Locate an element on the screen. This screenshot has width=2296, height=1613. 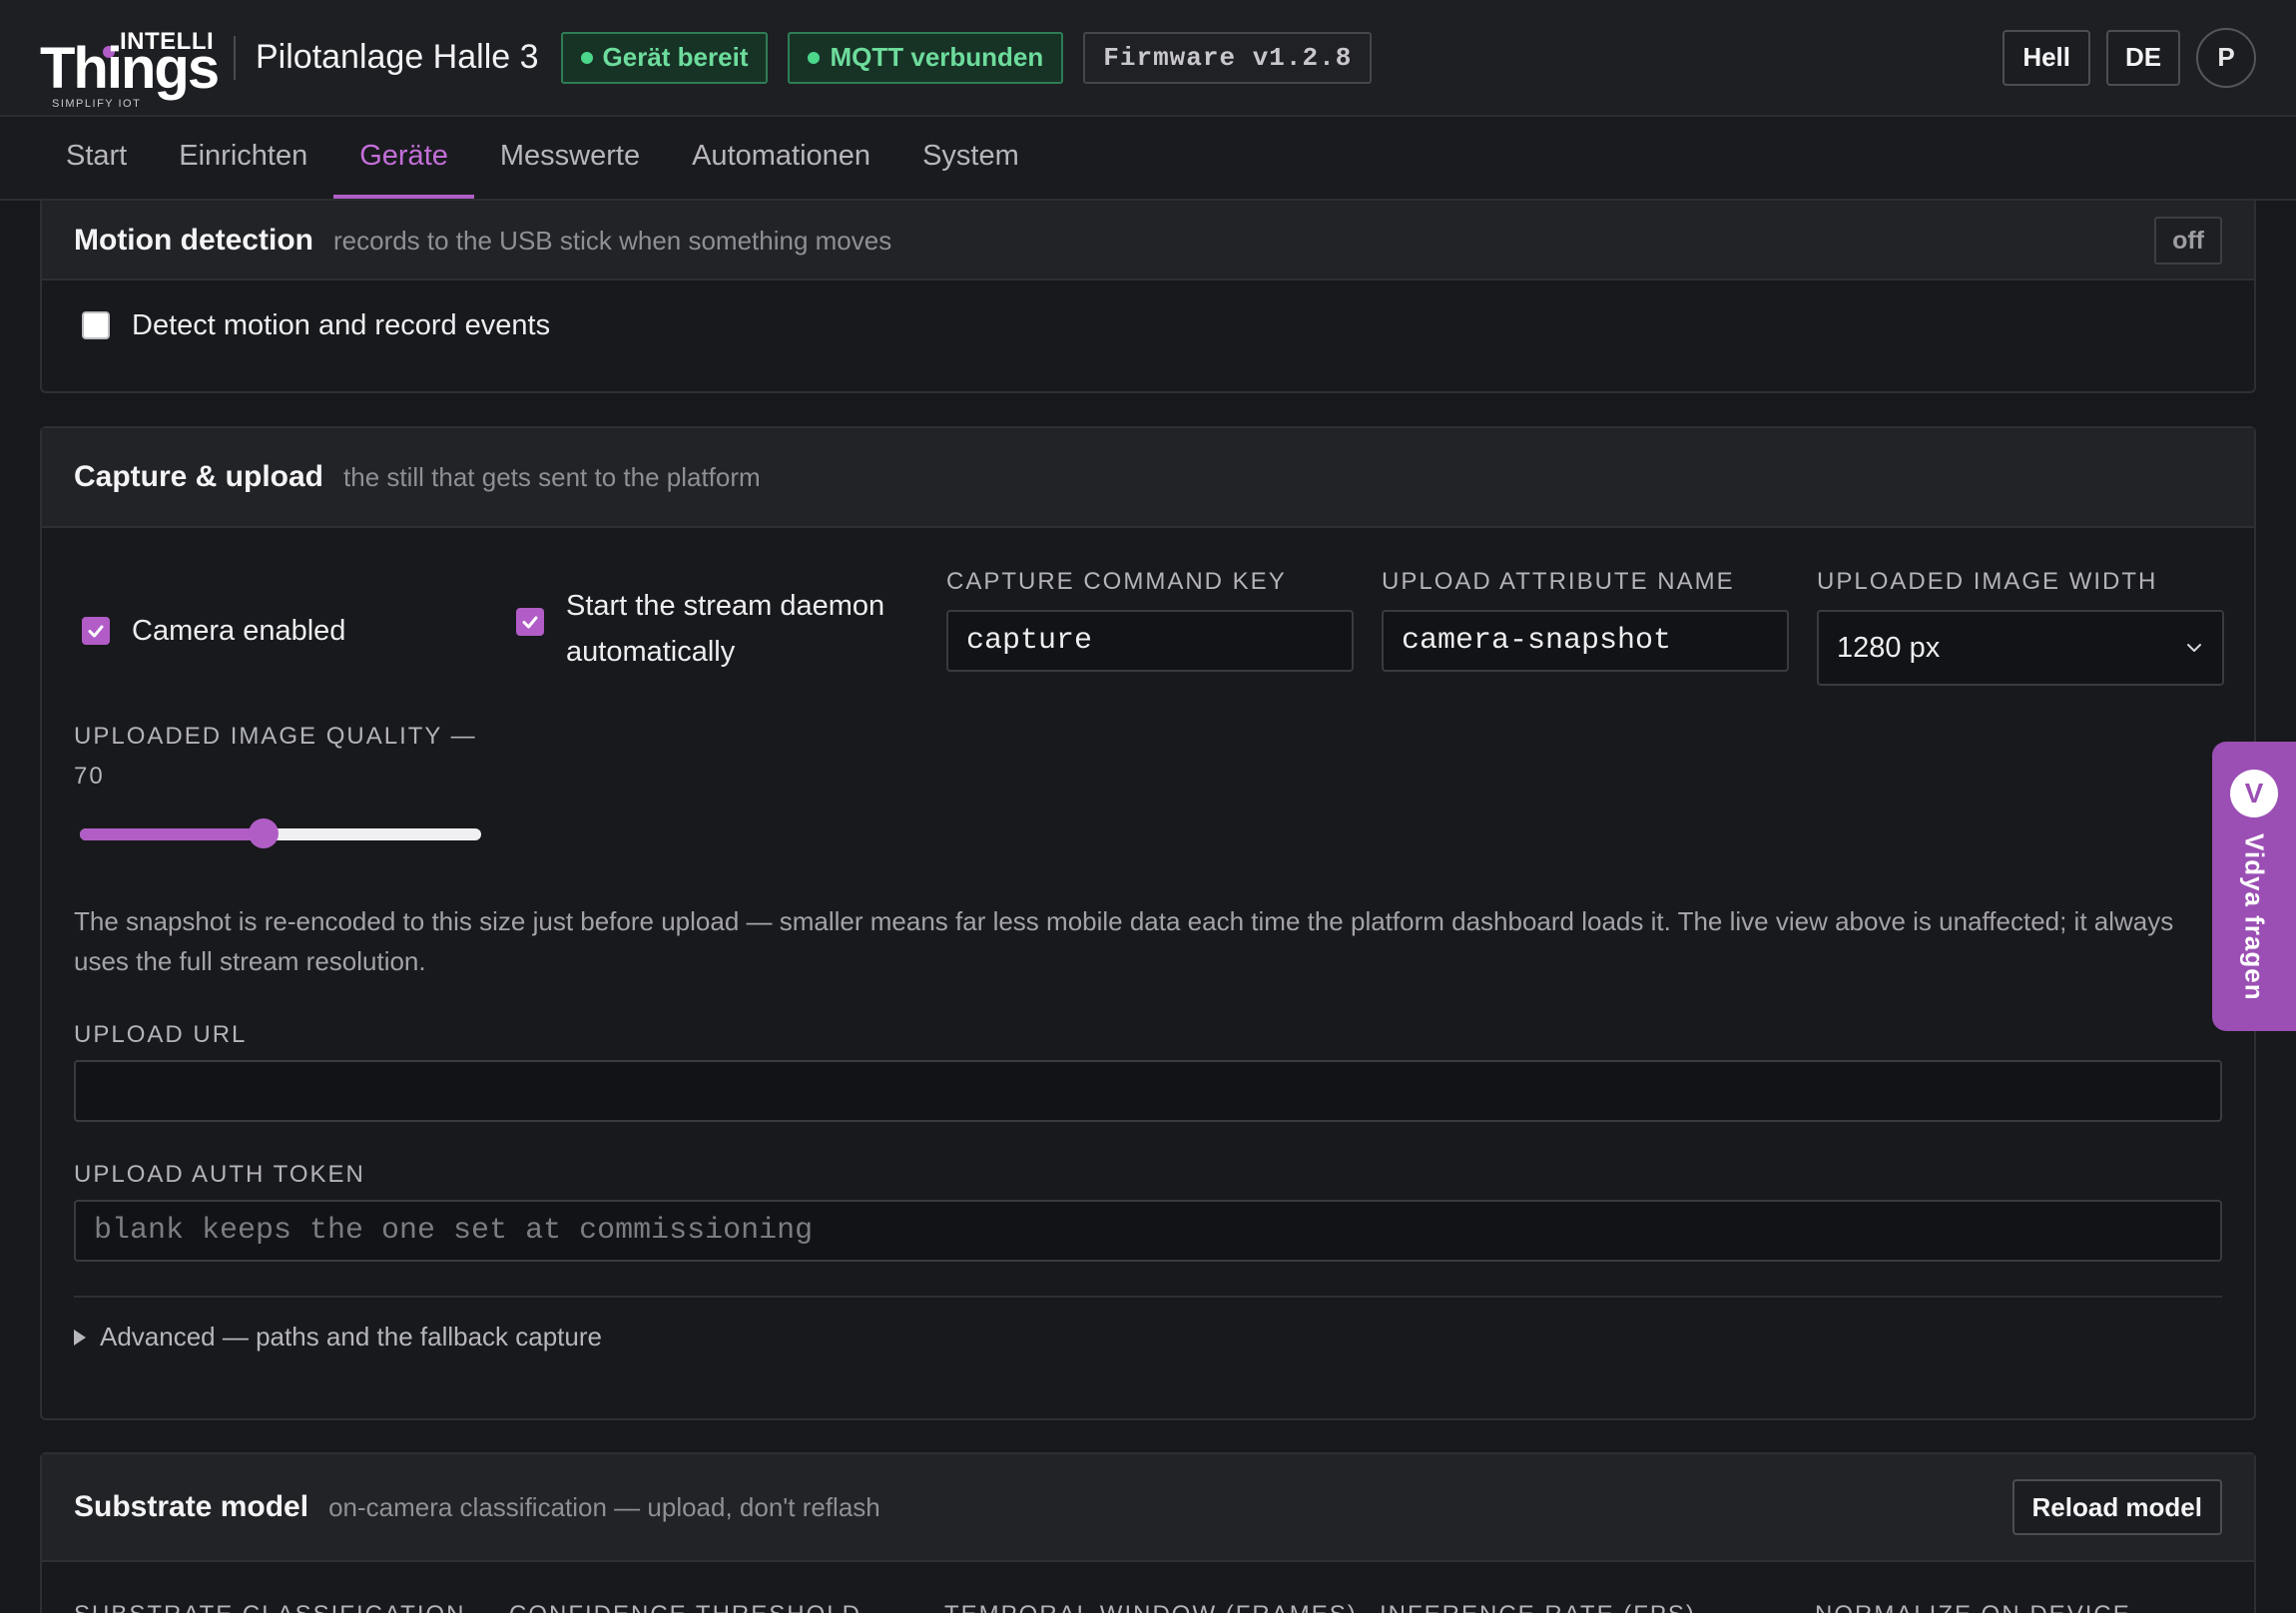
substrate-card-title: Substrate model is located at coordinates (192, 1506).